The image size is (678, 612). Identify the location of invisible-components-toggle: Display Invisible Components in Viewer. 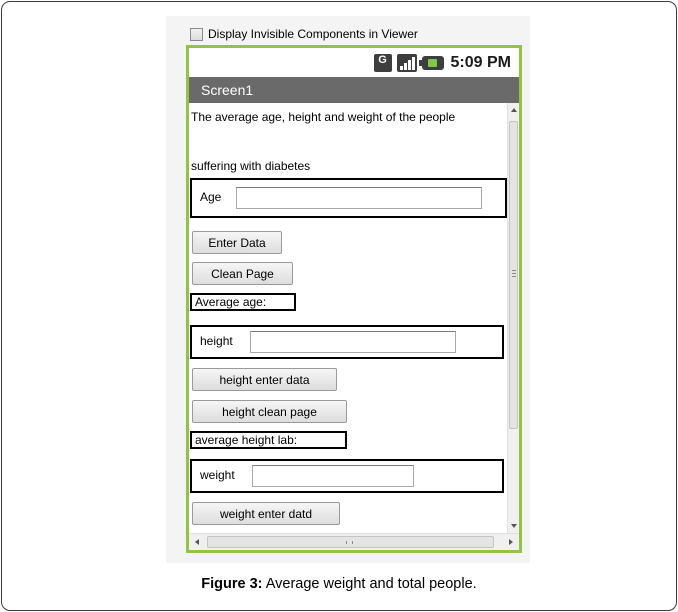
(304, 34).